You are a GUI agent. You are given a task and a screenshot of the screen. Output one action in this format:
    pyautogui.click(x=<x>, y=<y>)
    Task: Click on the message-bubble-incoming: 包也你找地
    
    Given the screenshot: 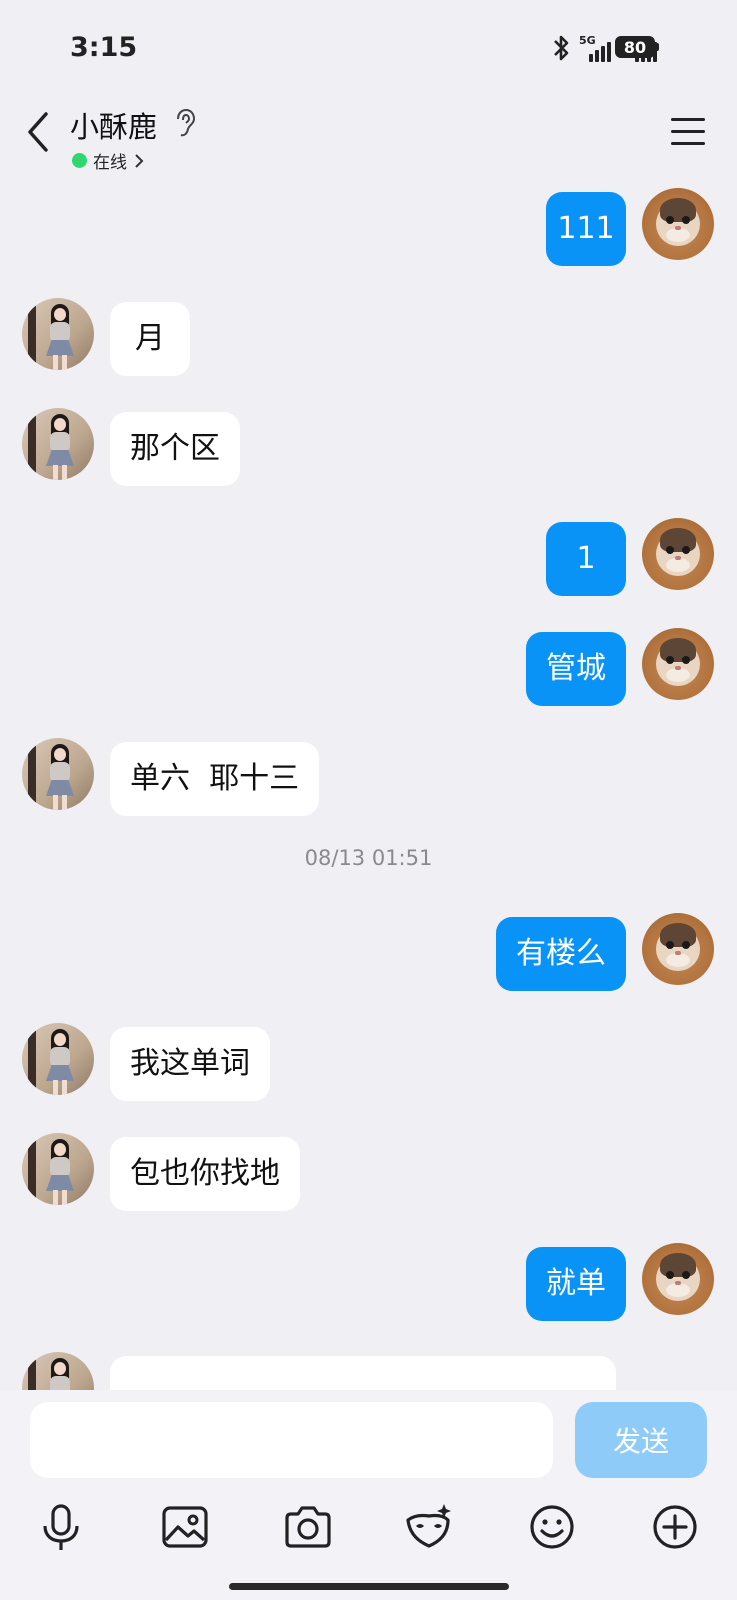 What is the action you would take?
    pyautogui.click(x=205, y=1174)
    